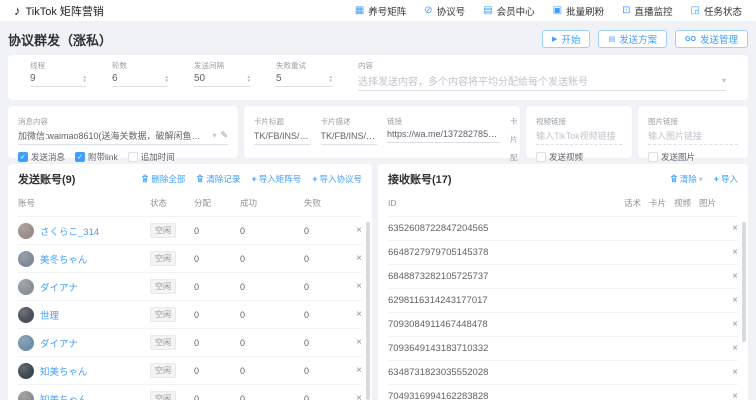  Describe the element at coordinates (33, 78) in the screenshot. I see `threads-value: 9` at that location.